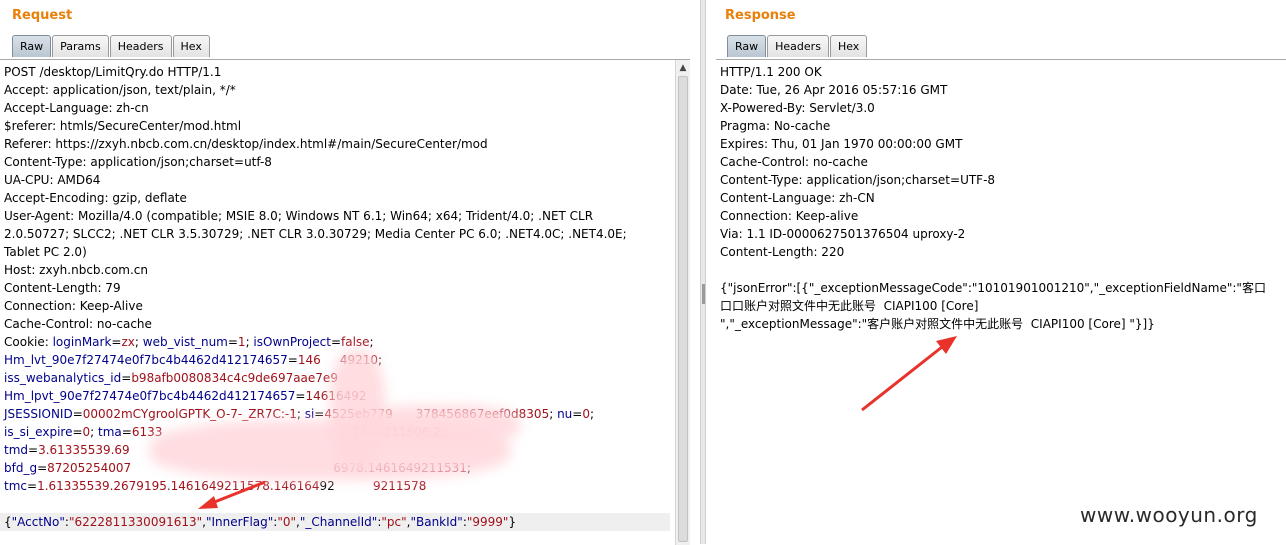  What do you see at coordinates (232, 494) in the screenshot?
I see `request-arrow-icon` at bounding box center [232, 494].